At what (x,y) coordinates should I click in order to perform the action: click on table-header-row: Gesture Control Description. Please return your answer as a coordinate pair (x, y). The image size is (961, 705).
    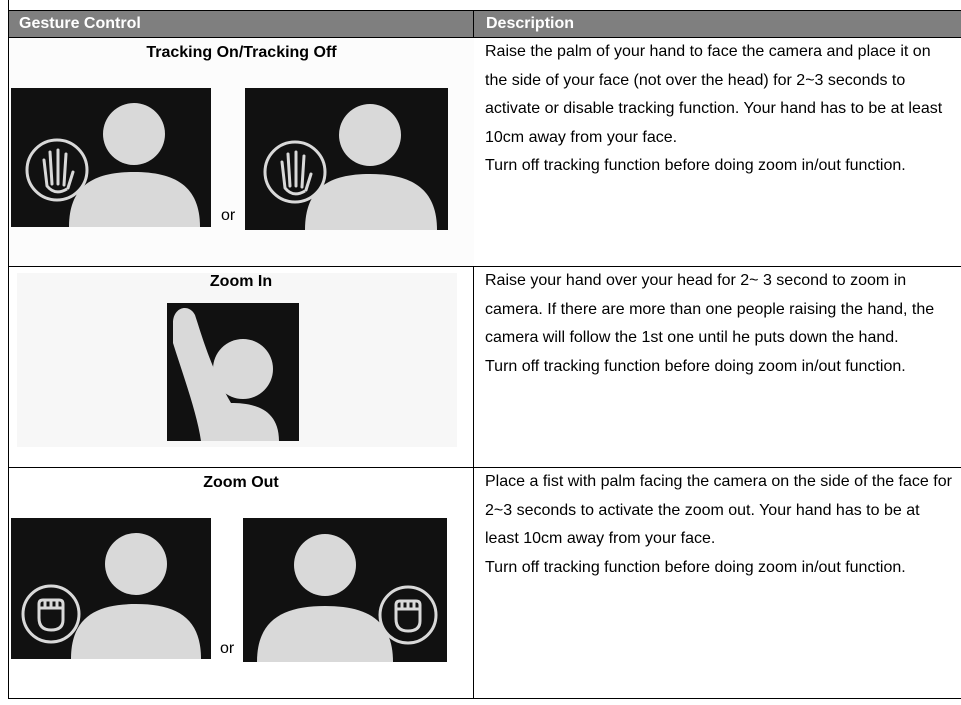
    Looking at the image, I should click on (484, 24).